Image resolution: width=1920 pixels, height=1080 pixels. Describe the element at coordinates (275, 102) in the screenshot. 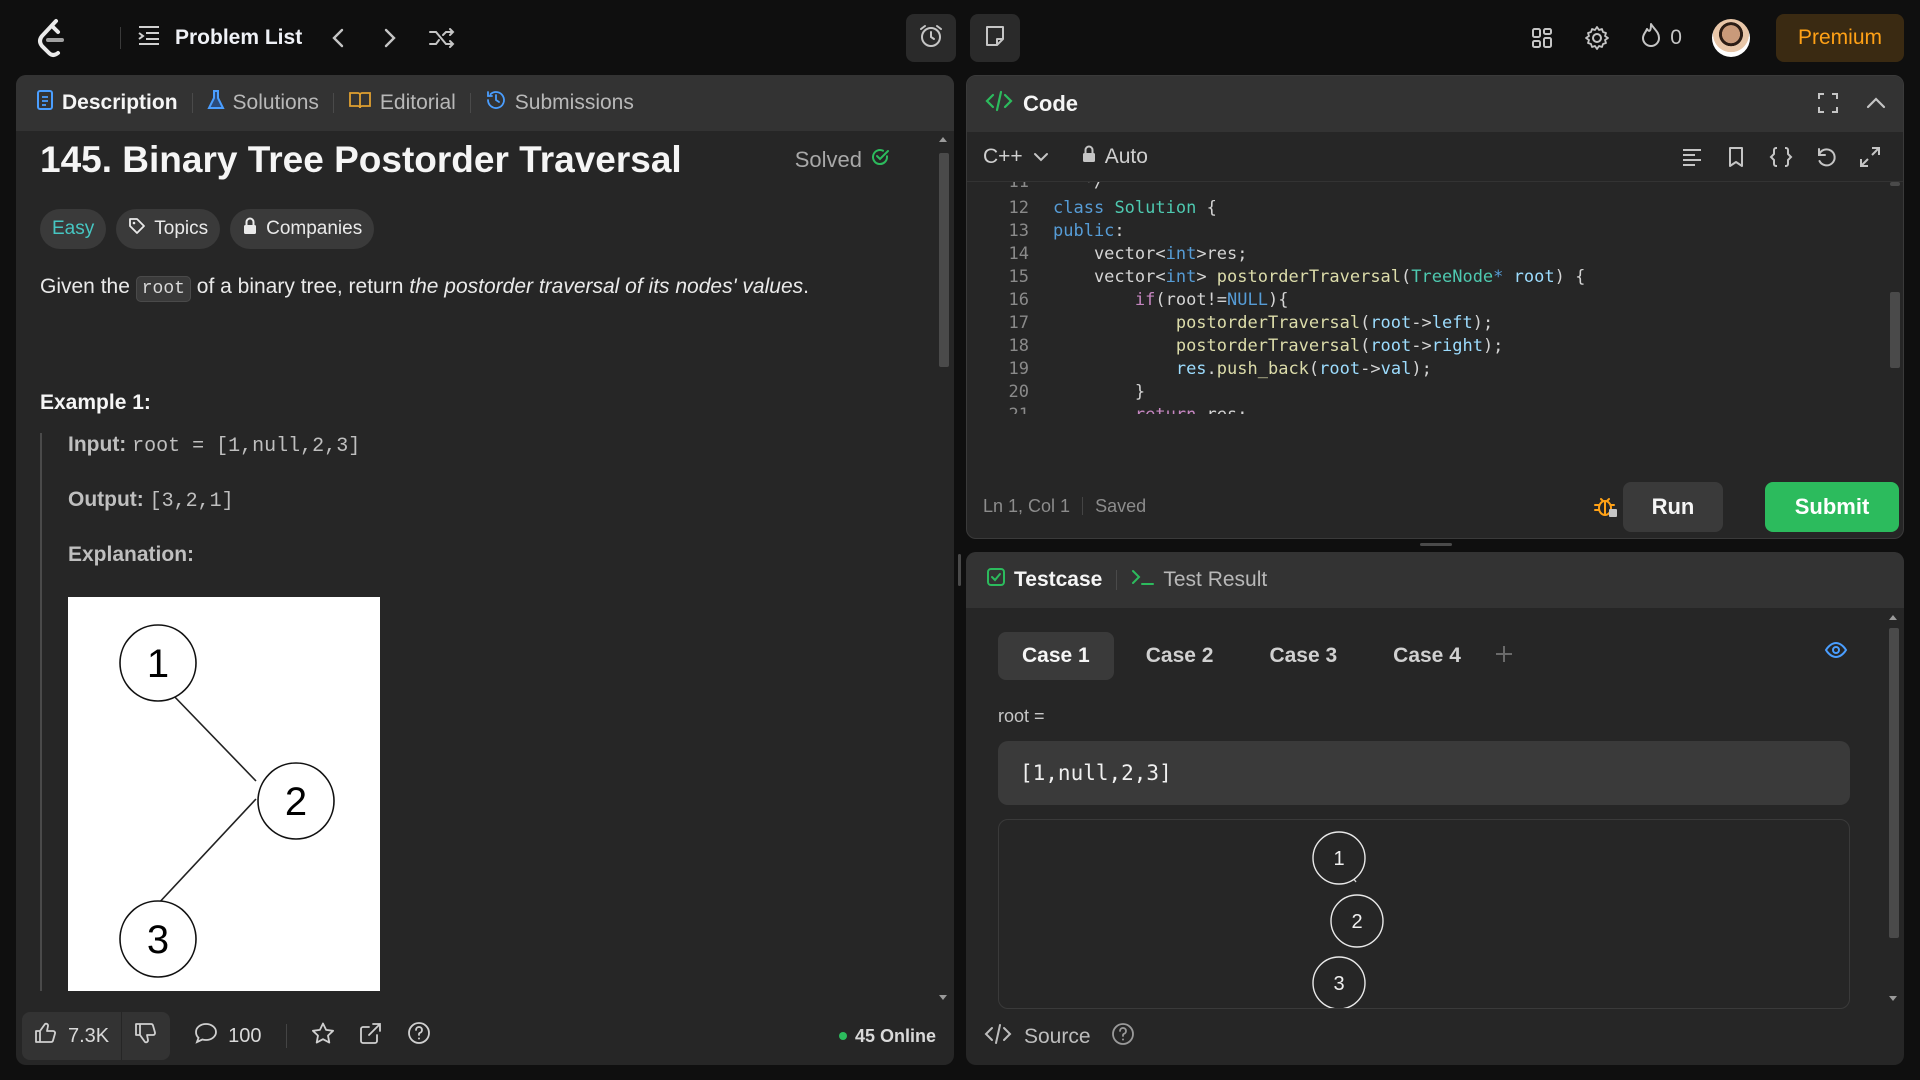

I see `tab-solutions-label: Solutions` at that location.